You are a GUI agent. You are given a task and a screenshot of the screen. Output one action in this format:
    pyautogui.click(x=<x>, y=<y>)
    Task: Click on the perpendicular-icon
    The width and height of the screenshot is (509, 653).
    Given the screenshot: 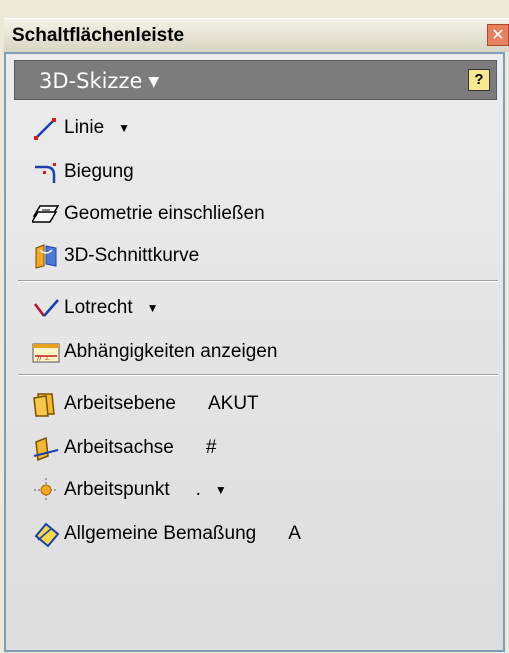 What is the action you would take?
    pyautogui.click(x=46, y=308)
    